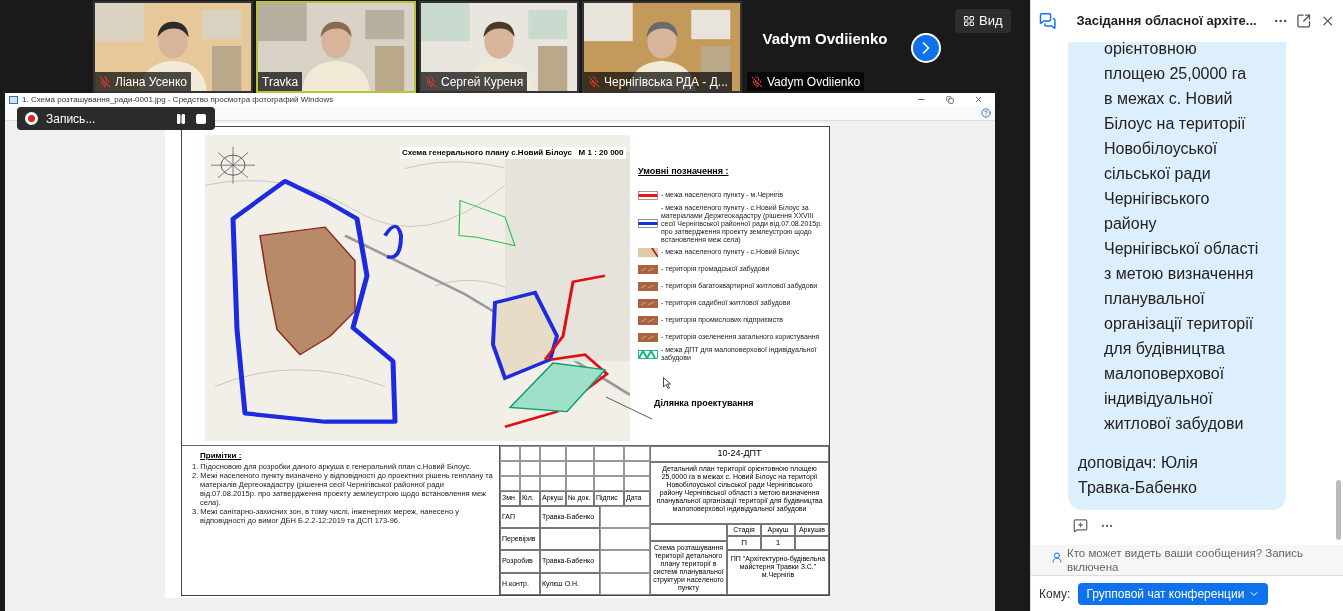 Image resolution: width=1343 pixels, height=611 pixels. Describe the element at coordinates (744, 543) in the screenshot. I see `stage-value: П` at that location.